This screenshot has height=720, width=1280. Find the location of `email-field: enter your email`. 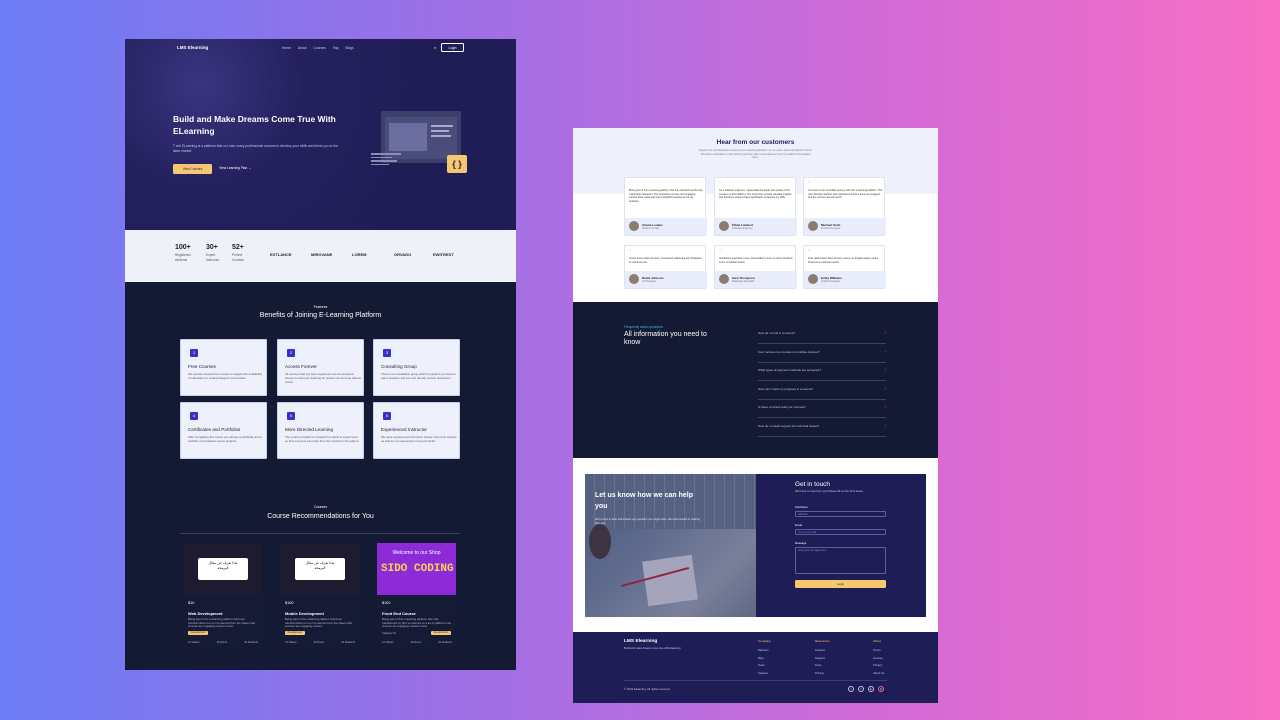

email-field: enter your email is located at coordinates (840, 532).